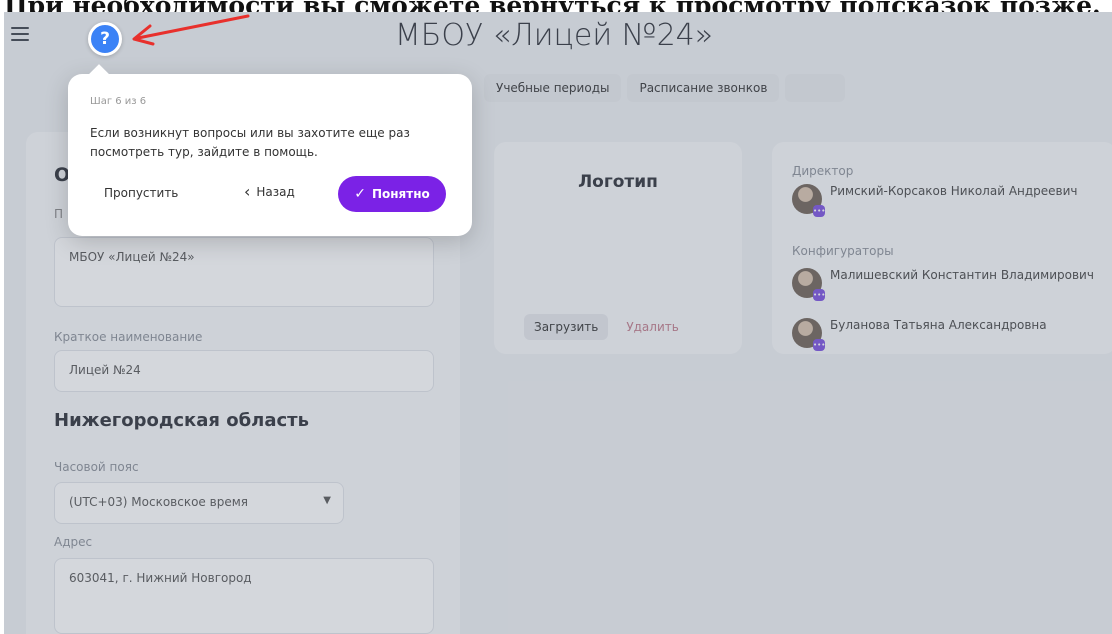 The image size is (1112, 634). I want to click on check-icon: ✓, so click(360, 194).